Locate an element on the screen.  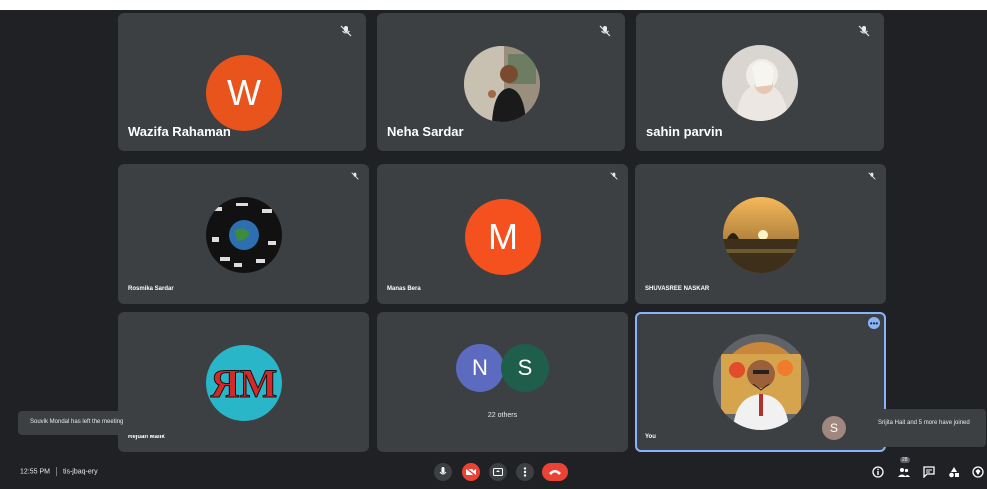
meeting-info: 12:55 PM tis-jbaq-ery is located at coordinates (59, 471).